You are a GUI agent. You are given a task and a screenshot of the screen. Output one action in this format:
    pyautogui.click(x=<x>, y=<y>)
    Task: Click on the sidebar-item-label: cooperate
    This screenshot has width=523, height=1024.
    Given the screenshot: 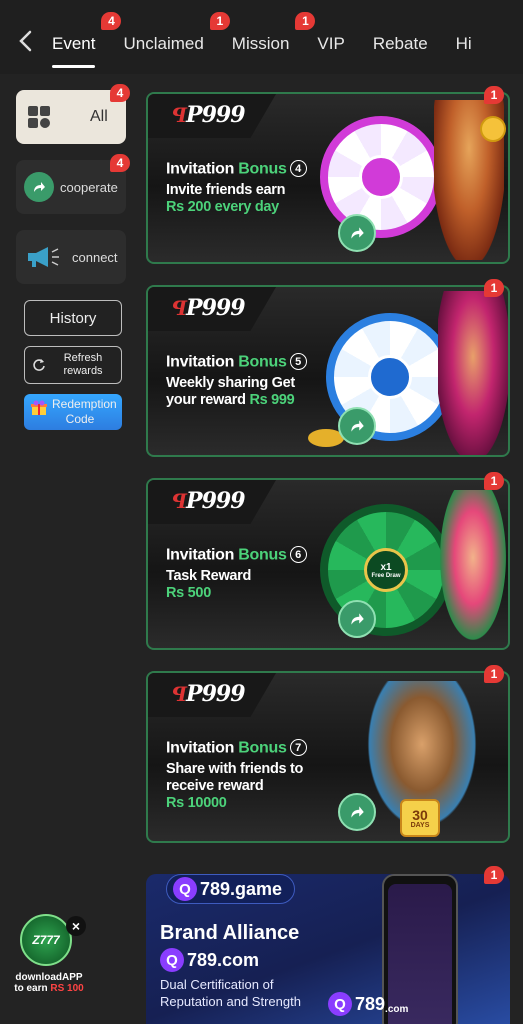 What is the action you would take?
    pyautogui.click(x=89, y=187)
    